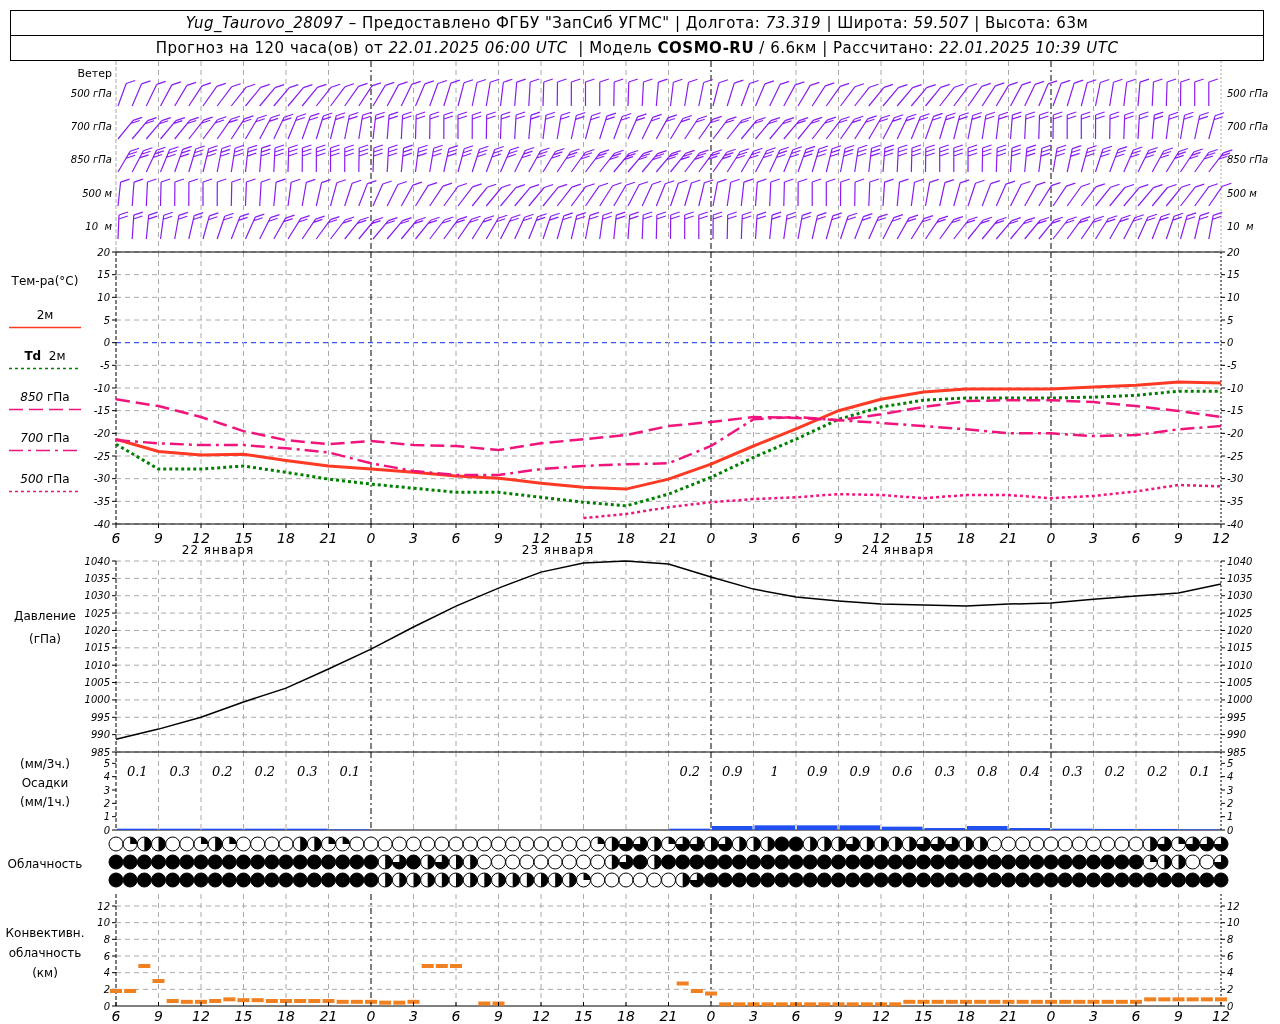  What do you see at coordinates (45, 953) in the screenshot?
I see `axis-label: облачность` at bounding box center [45, 953].